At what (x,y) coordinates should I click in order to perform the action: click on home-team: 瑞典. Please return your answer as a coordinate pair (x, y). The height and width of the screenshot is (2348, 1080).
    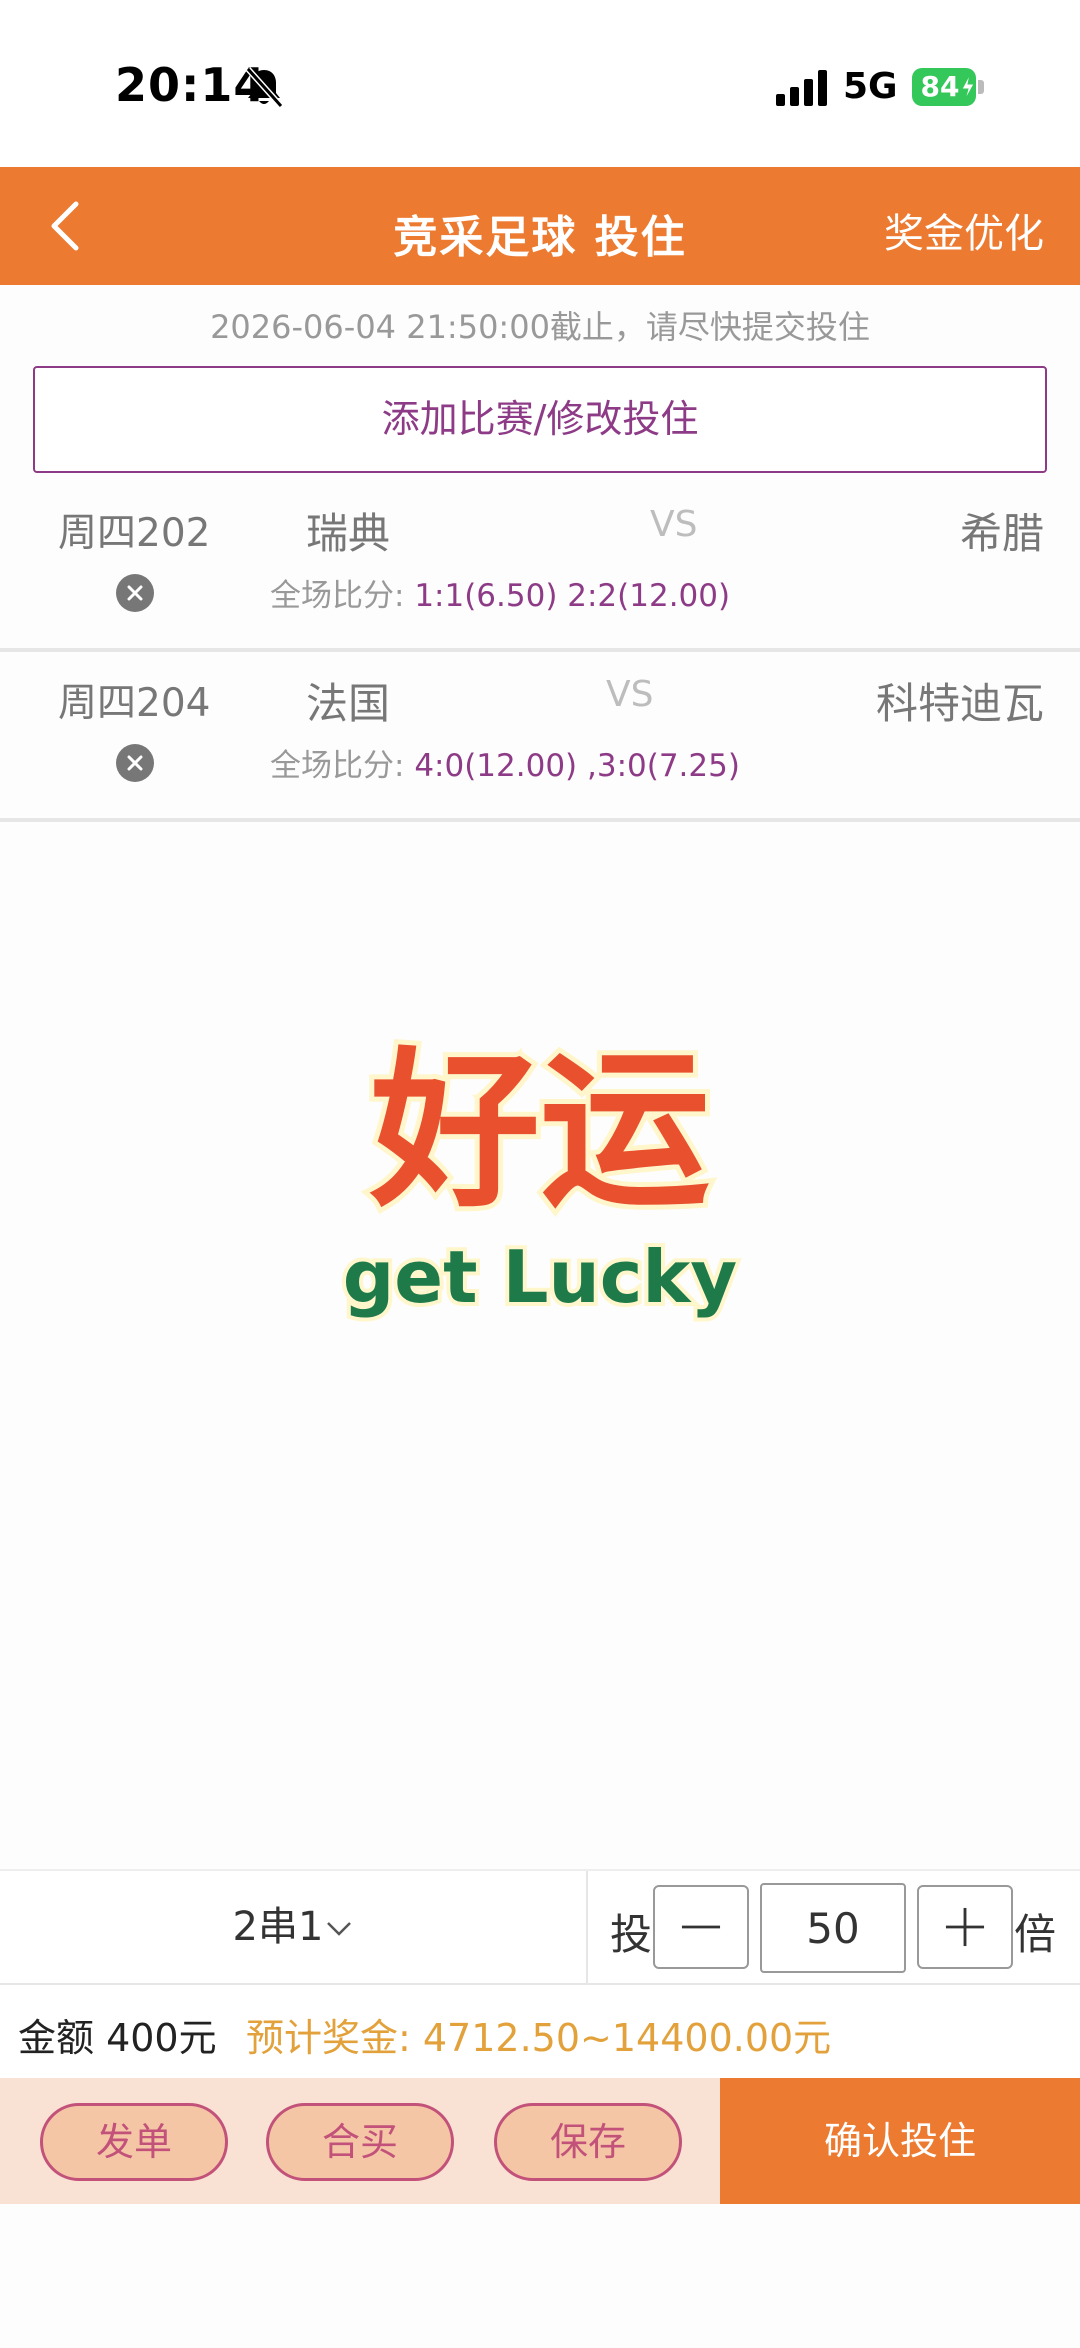
    Looking at the image, I should click on (348, 533).